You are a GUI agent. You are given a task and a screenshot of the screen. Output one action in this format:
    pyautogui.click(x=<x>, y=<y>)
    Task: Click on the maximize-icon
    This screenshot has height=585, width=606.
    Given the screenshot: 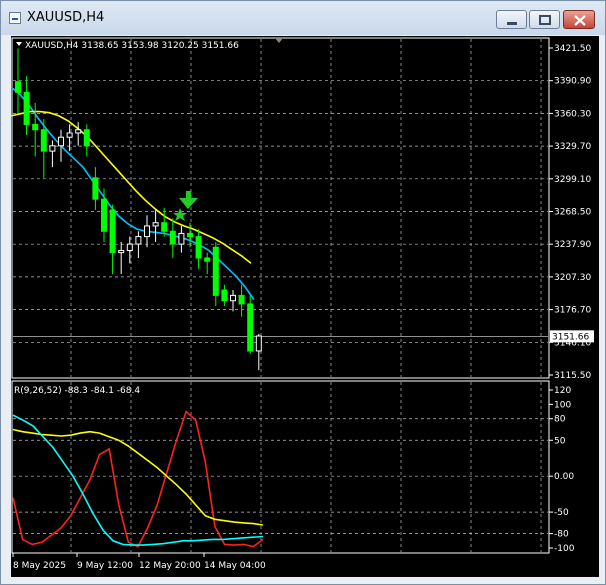 What is the action you would take?
    pyautogui.click(x=545, y=20)
    